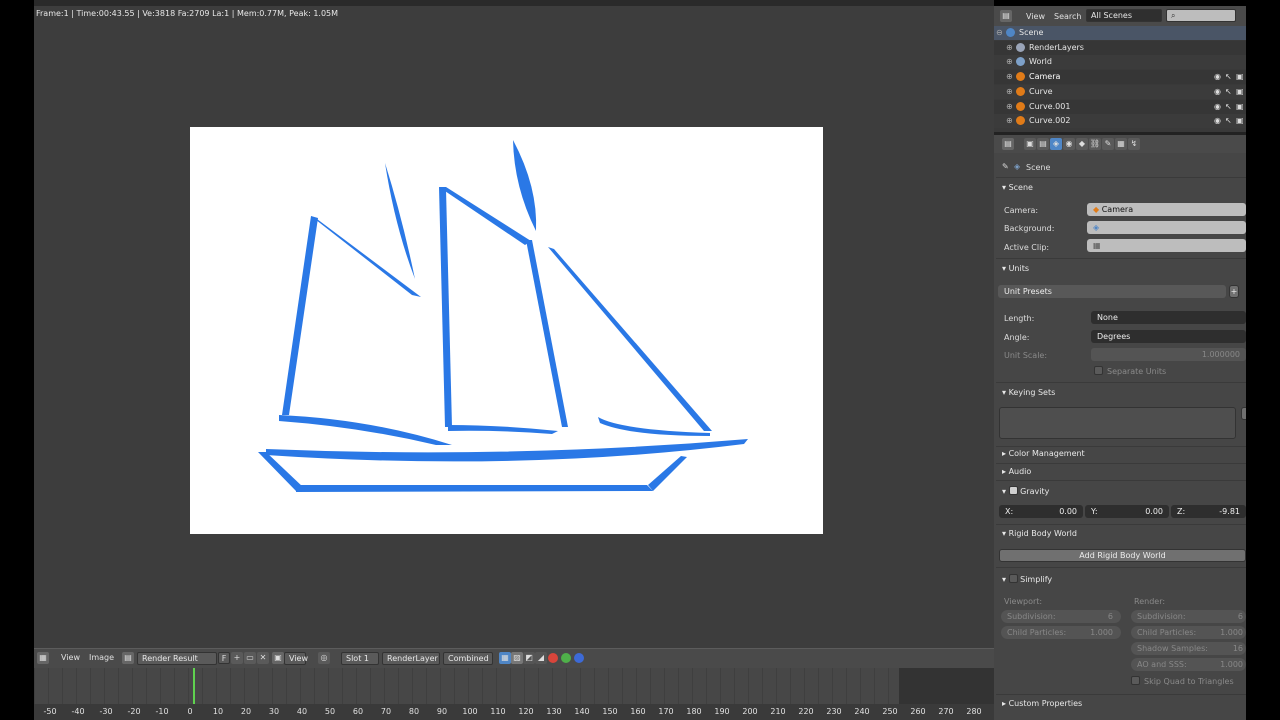 The height and width of the screenshot is (720, 1280). What do you see at coordinates (1134, 144) in the screenshot?
I see `physics-tab-icon: ↯` at bounding box center [1134, 144].